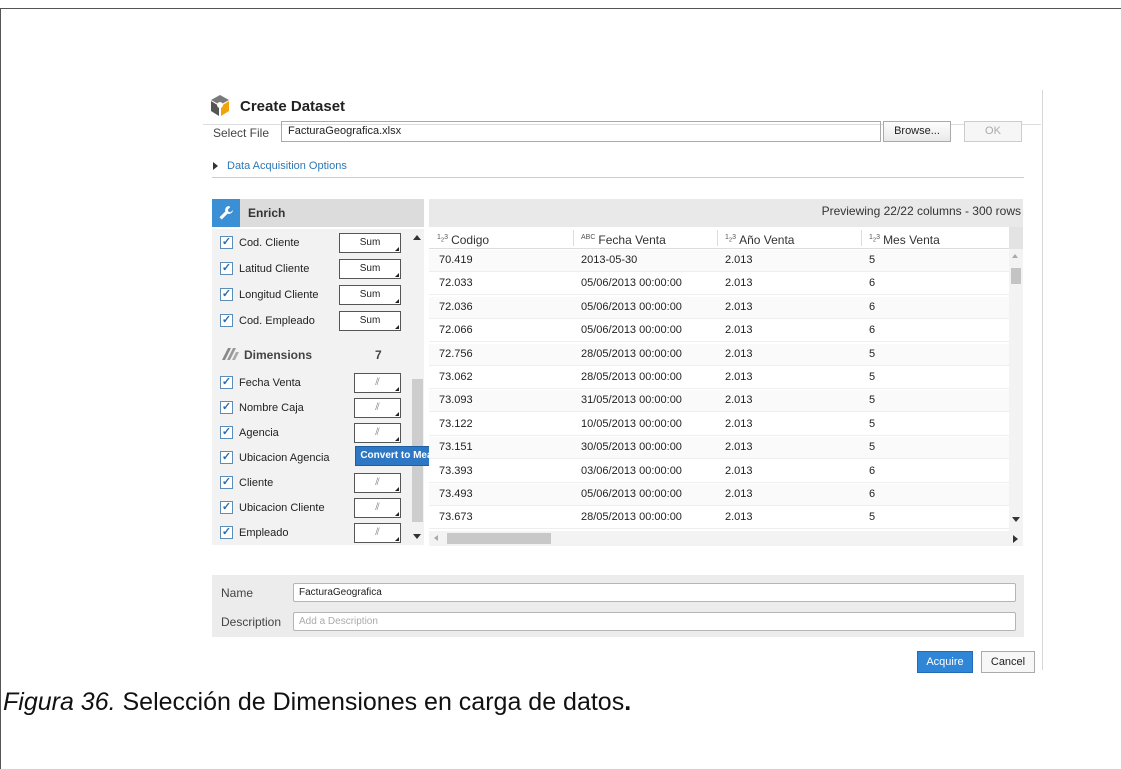  Describe the element at coordinates (719, 261) in the screenshot. I see `table-row: 70.419 2013-05-30 2.013 5` at that location.